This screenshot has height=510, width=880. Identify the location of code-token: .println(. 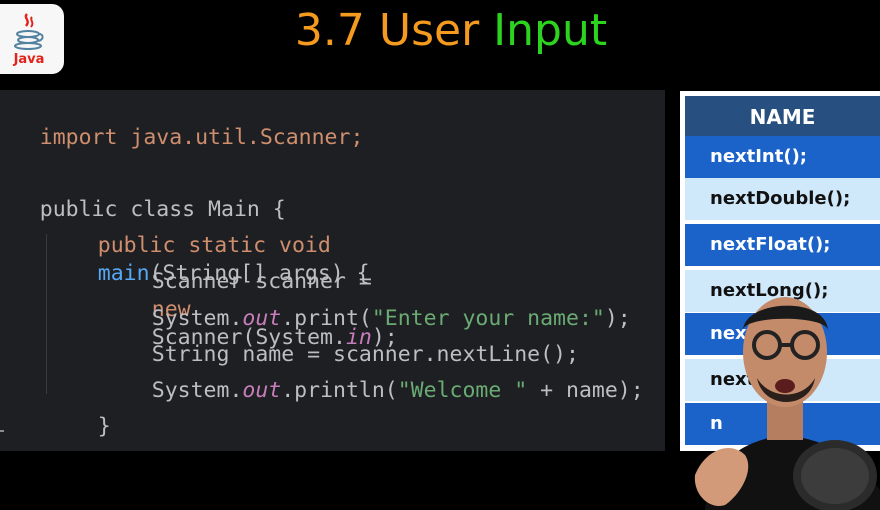
(339, 390).